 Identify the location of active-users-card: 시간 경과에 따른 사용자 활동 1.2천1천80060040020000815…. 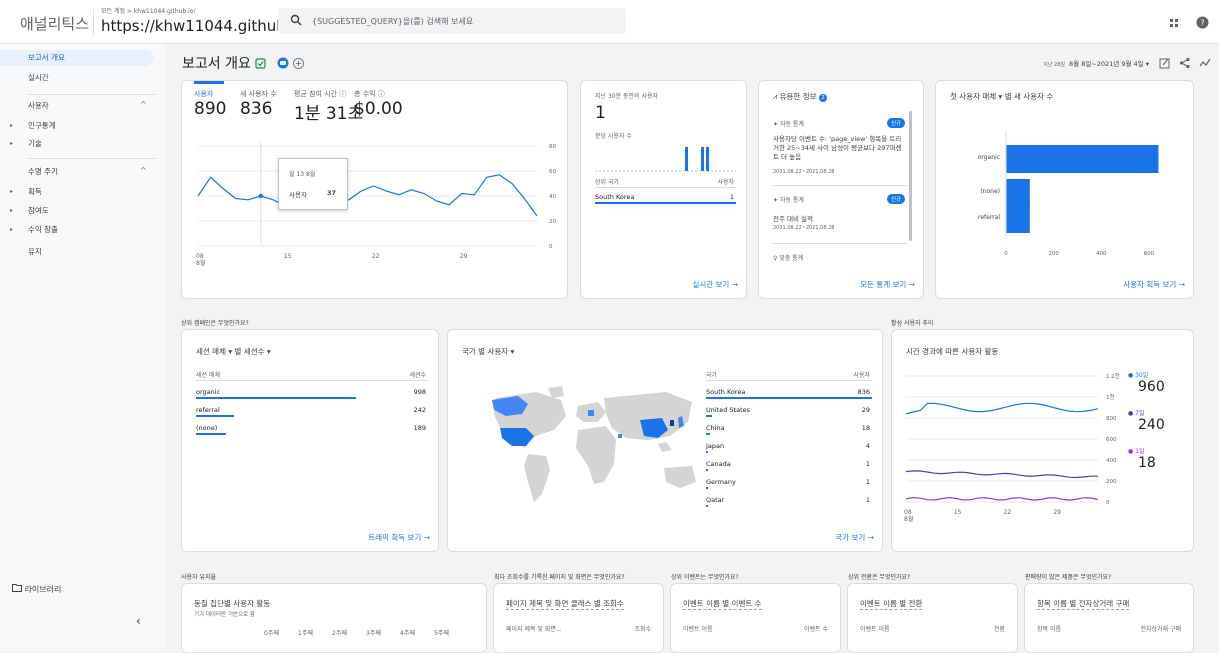
(1042, 440).